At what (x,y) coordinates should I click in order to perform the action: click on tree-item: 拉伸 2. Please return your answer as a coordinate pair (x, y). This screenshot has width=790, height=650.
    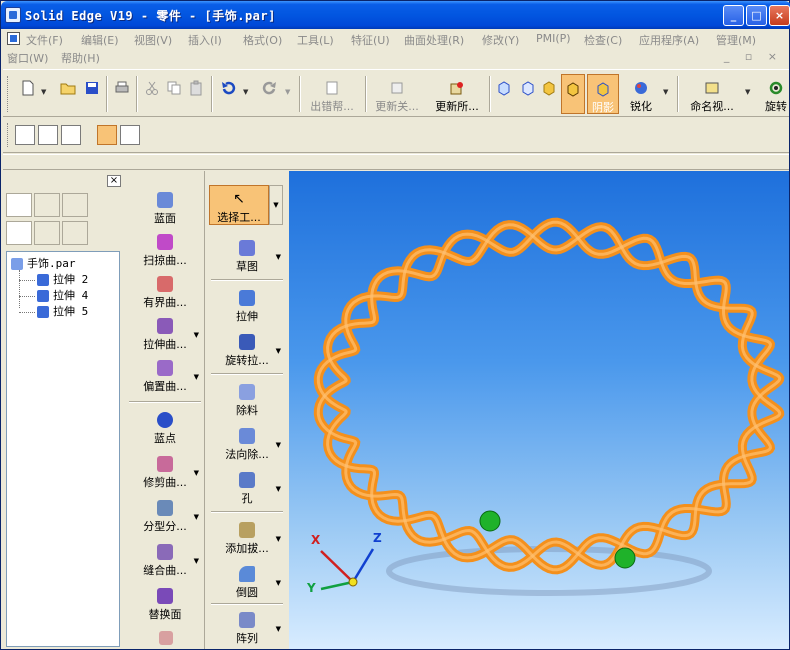
    Looking at the image, I should click on (62, 280).